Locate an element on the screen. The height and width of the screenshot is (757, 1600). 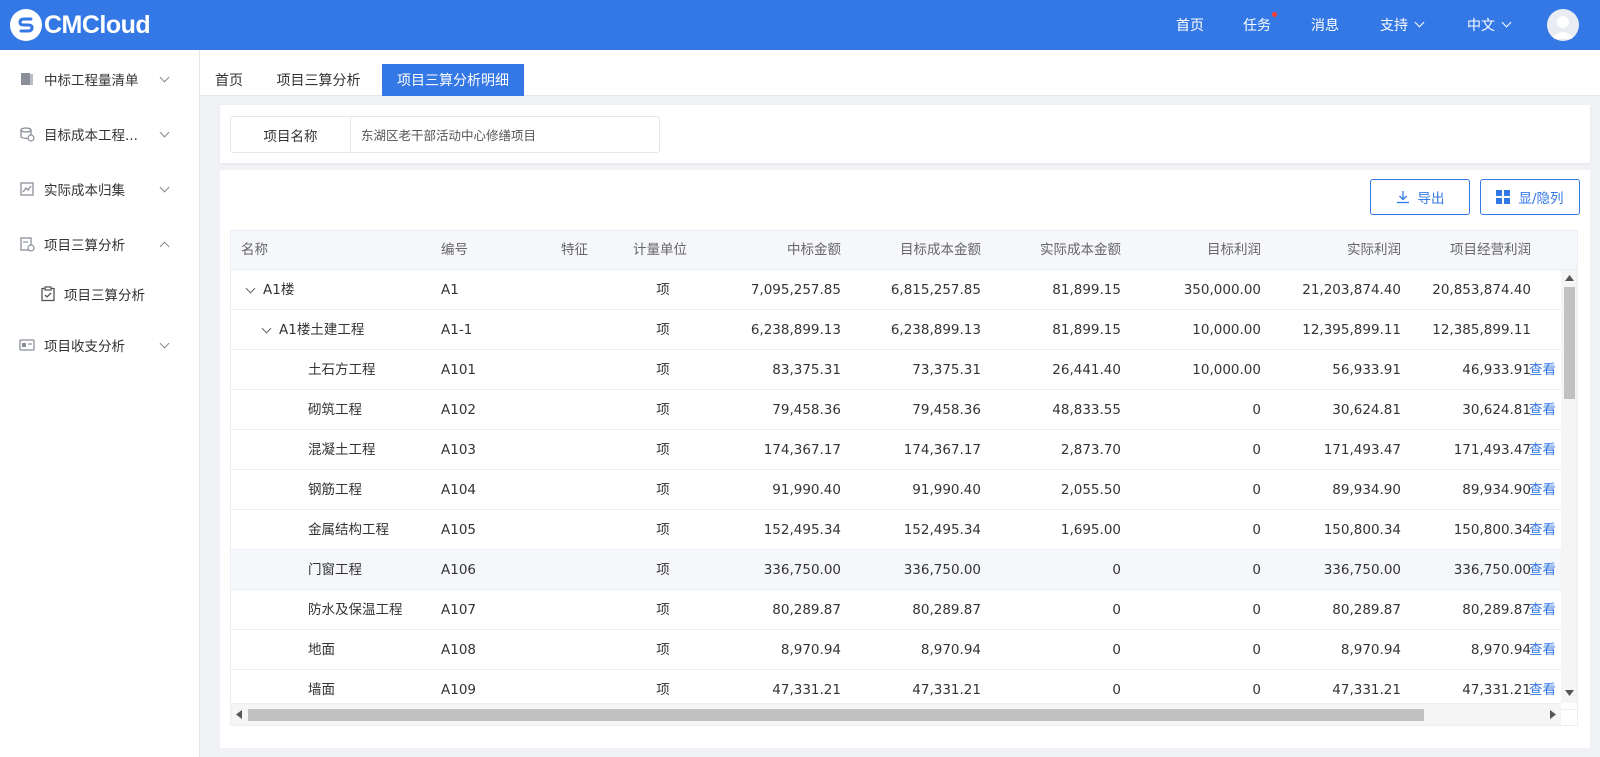
sidebar-subitem-three-calc: 项目三算分析 is located at coordinates (100, 294).